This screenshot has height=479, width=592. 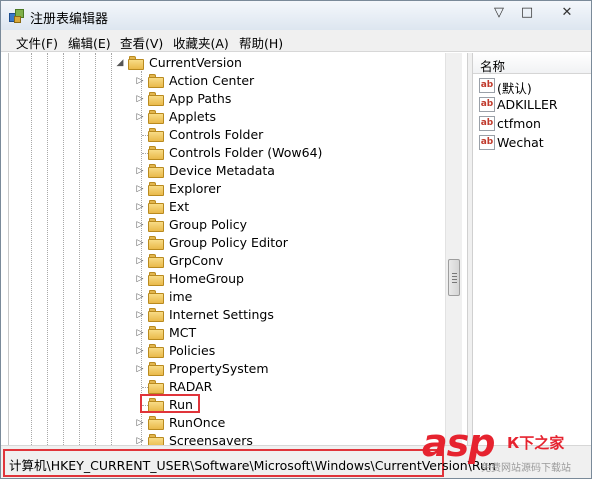 I want to click on tree-node: ▷ Policies, so click(x=229, y=351).